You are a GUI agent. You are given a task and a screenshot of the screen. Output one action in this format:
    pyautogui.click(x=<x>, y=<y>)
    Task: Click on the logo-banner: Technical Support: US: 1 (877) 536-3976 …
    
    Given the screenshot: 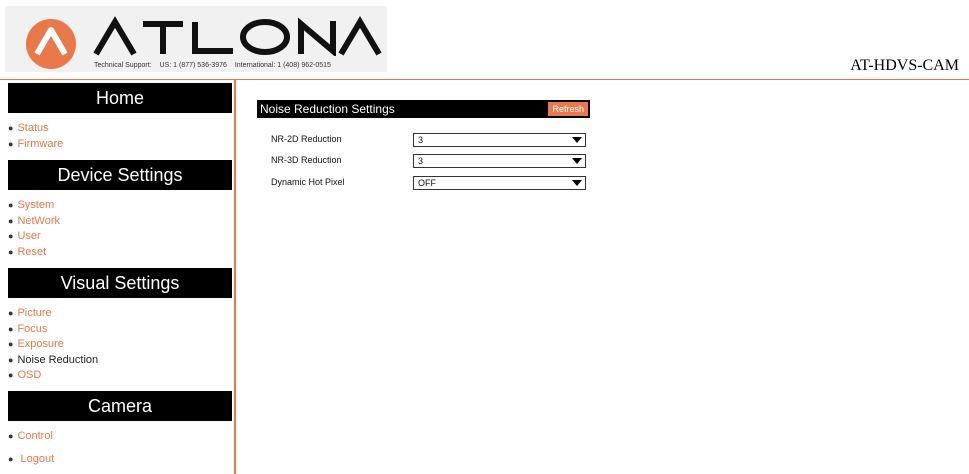 What is the action you would take?
    pyautogui.click(x=196, y=39)
    